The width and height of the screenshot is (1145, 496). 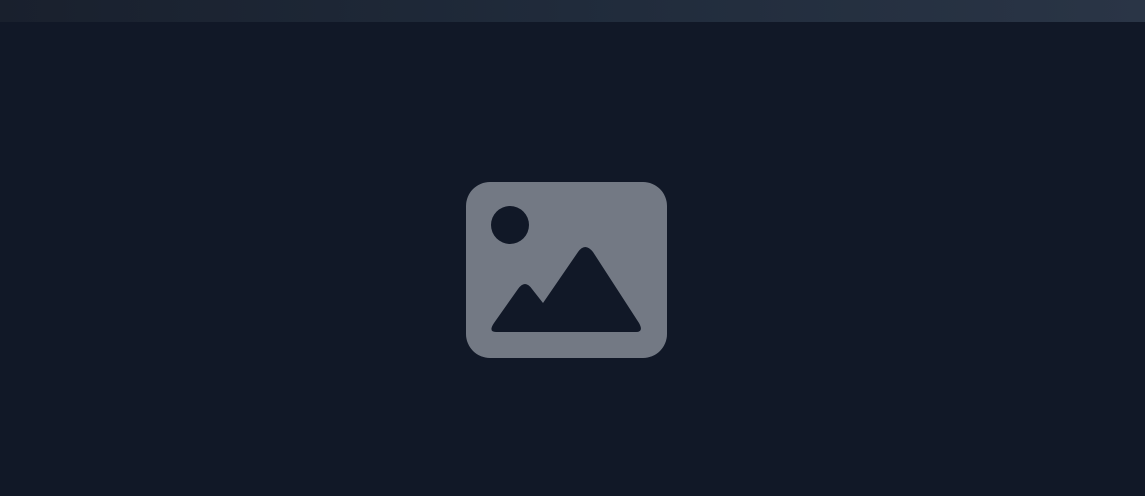 What do you see at coordinates (572, 11) in the screenshot?
I see `top-bar` at bounding box center [572, 11].